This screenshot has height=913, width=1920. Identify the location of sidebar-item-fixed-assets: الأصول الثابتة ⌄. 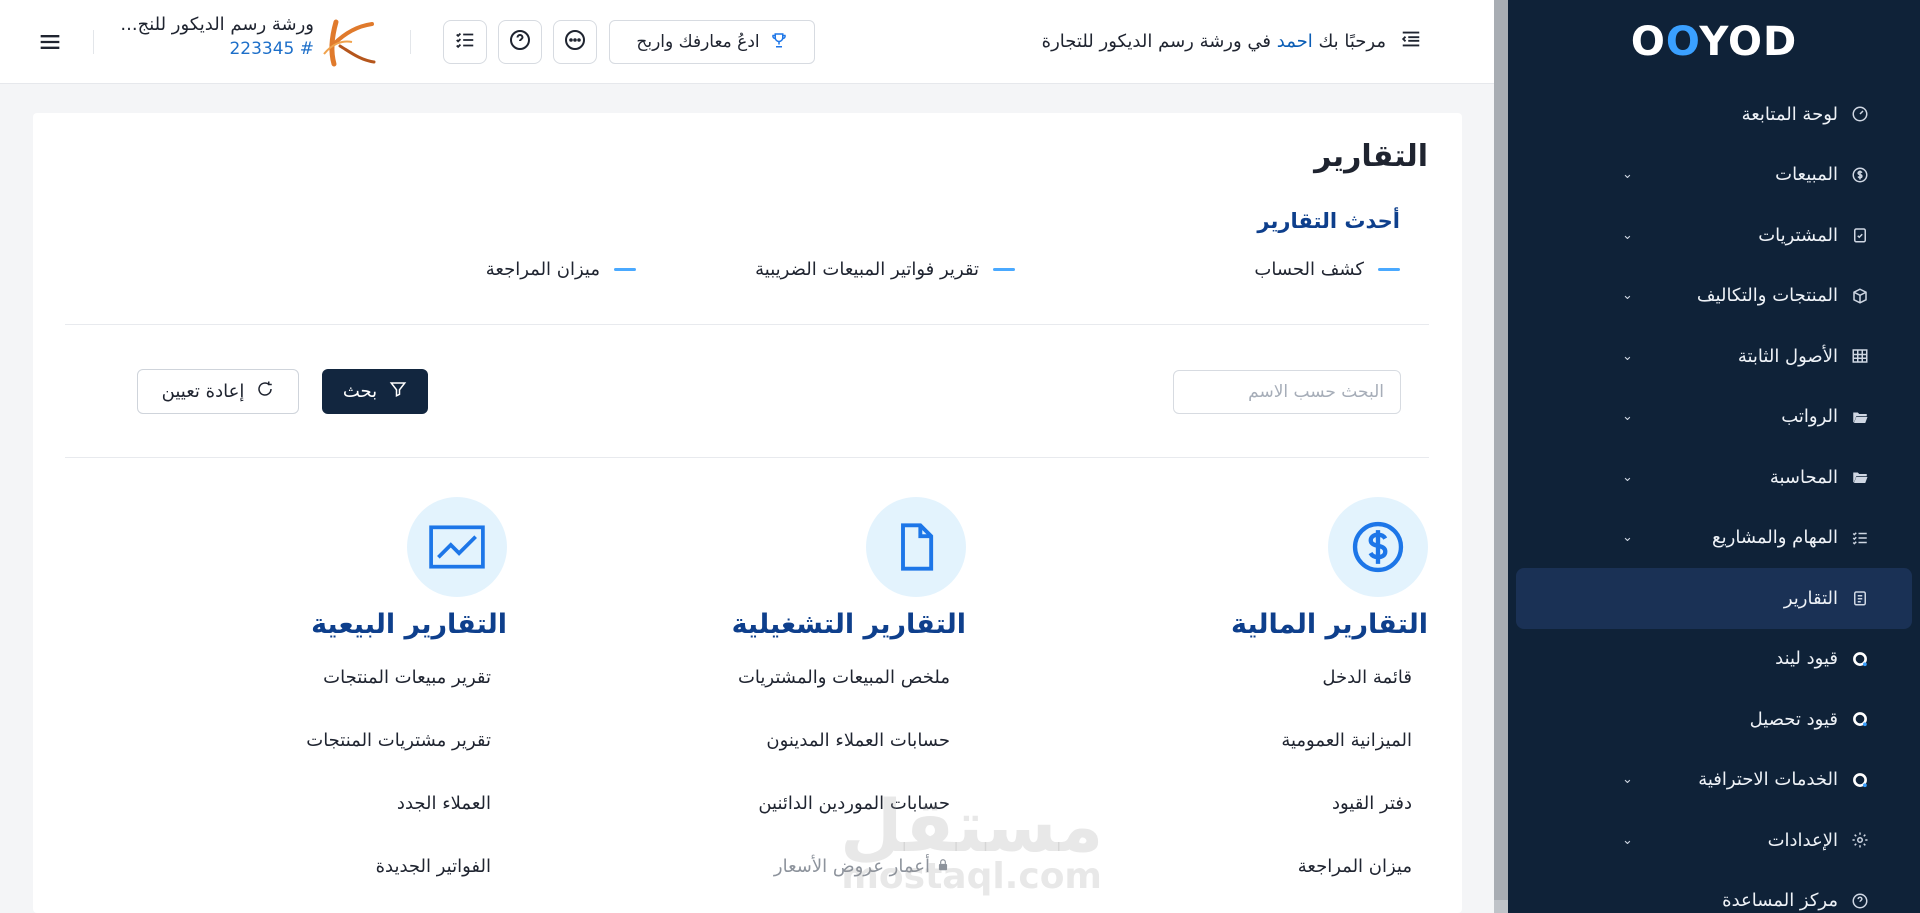
(1714, 356).